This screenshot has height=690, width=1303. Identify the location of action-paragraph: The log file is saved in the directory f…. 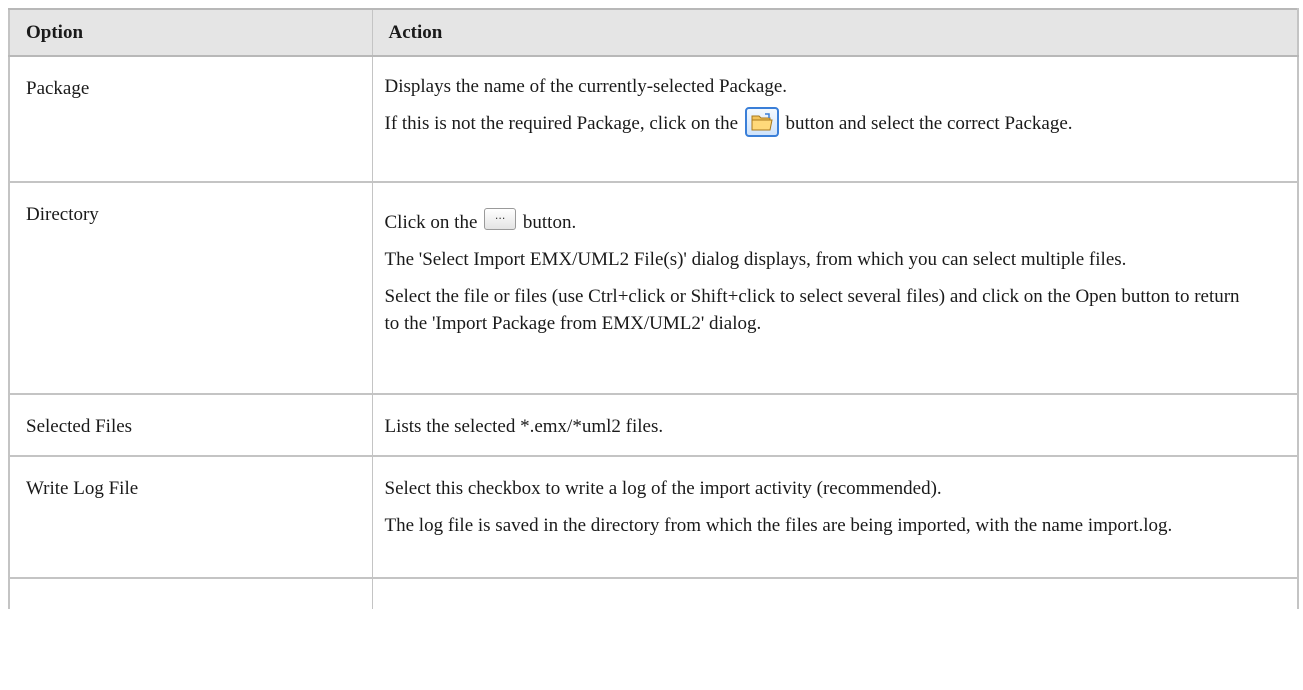
(778, 525).